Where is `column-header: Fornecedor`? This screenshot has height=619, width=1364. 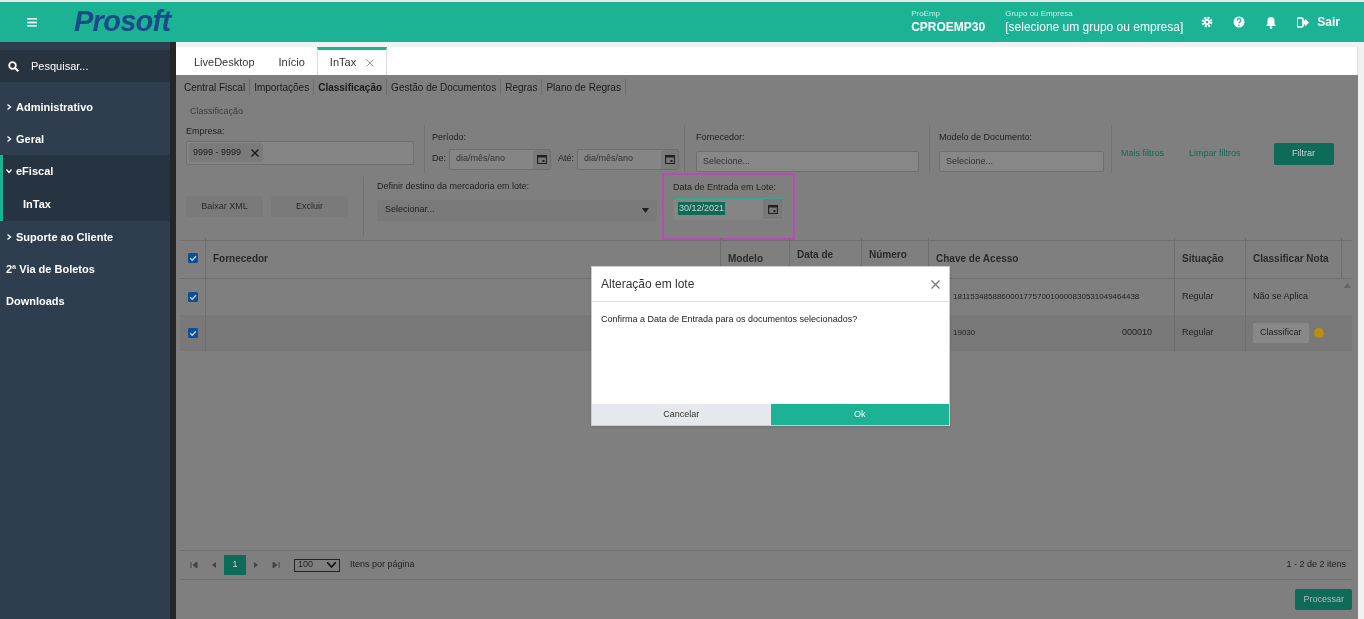
column-header: Fornecedor is located at coordinates (240, 258).